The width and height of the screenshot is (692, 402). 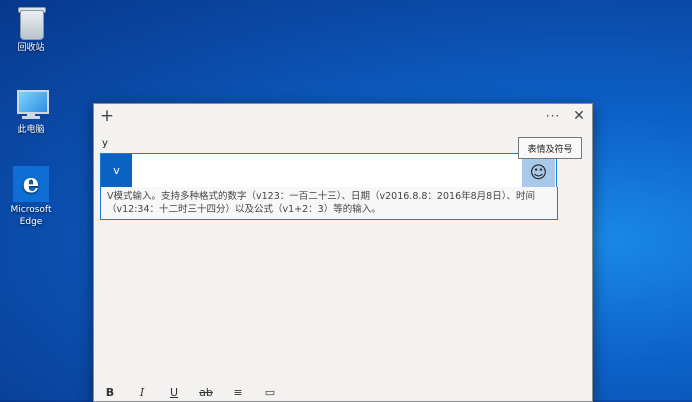 I want to click on computer-icon, so click(x=31, y=104).